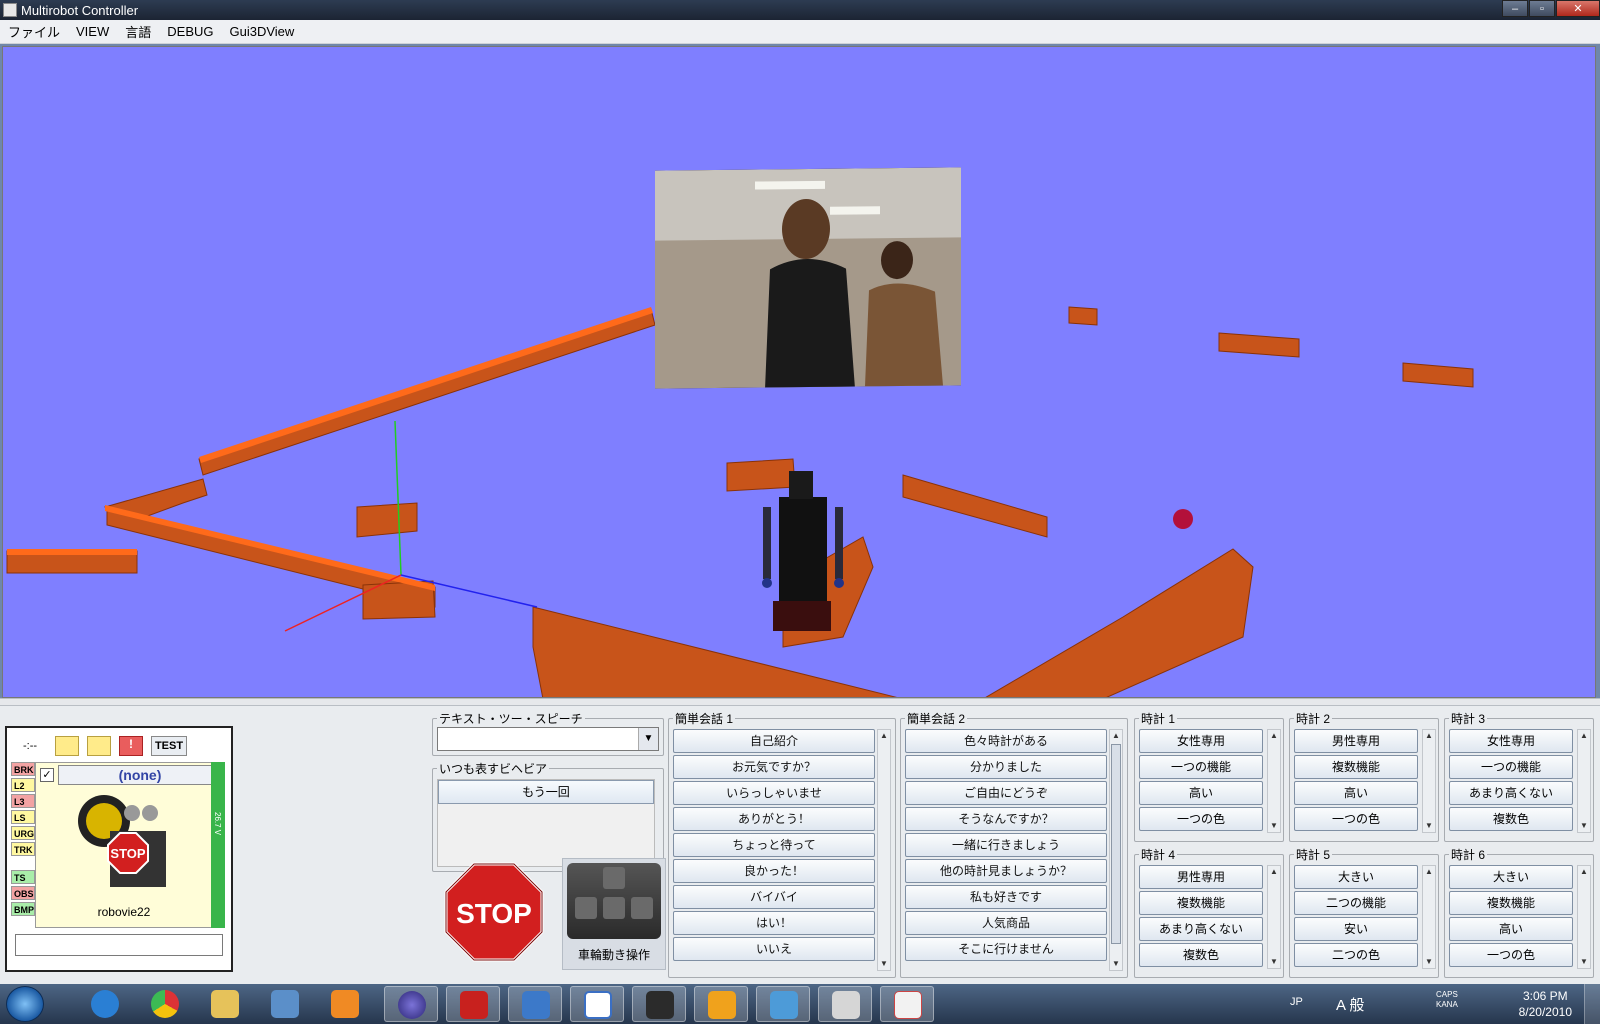 The height and width of the screenshot is (1024, 1600). What do you see at coordinates (169, 746) in the screenshot?
I see `test-button: TEST` at bounding box center [169, 746].